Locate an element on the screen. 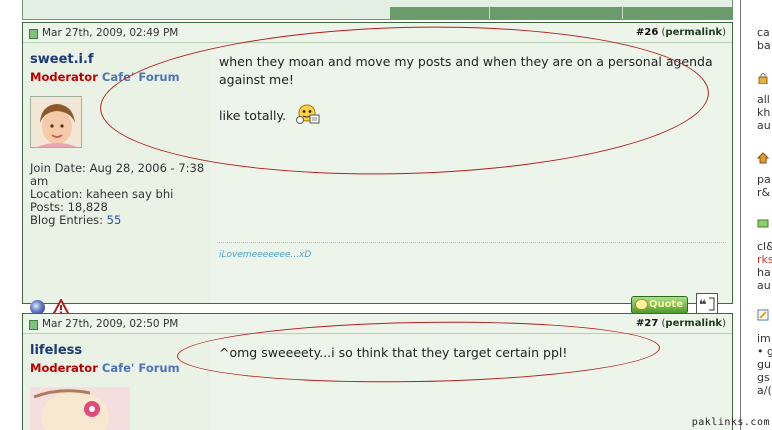 This screenshot has width=772, height=430. note-icon is located at coordinates (763, 315).